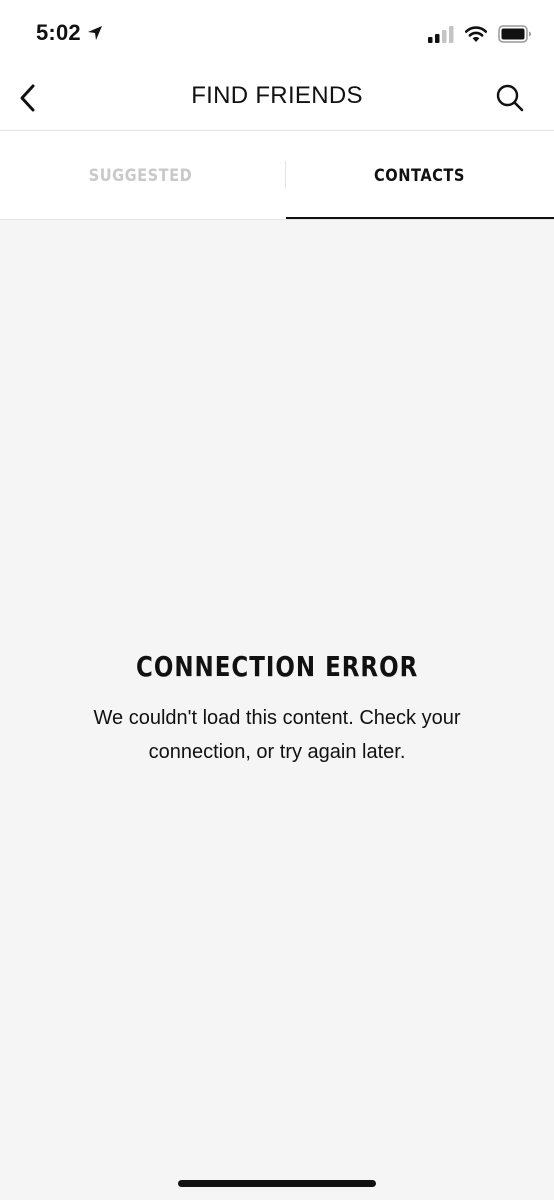  I want to click on wifi-icon, so click(476, 34).